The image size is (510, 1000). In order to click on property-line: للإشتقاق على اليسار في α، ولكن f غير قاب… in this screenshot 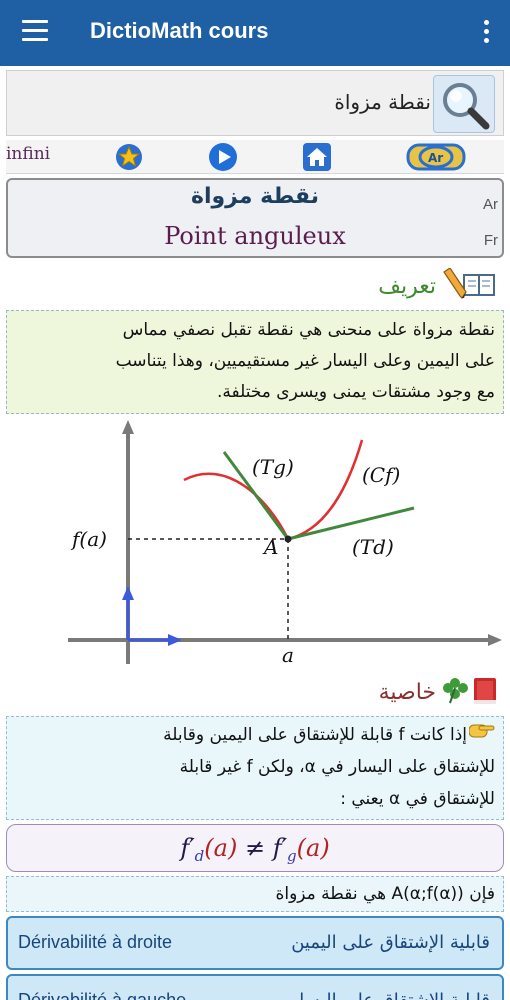, I will do `click(337, 767)`.